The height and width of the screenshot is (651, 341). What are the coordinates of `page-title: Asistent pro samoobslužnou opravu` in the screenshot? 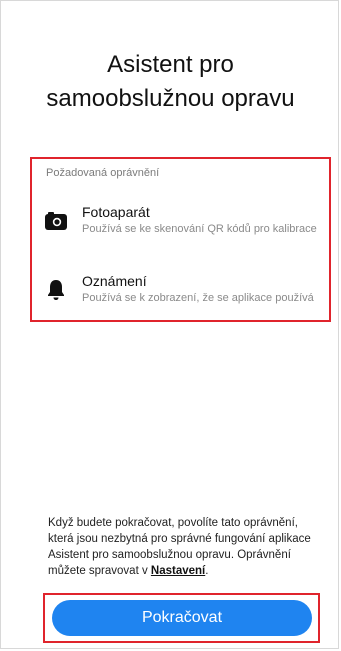 It's located at (170, 81).